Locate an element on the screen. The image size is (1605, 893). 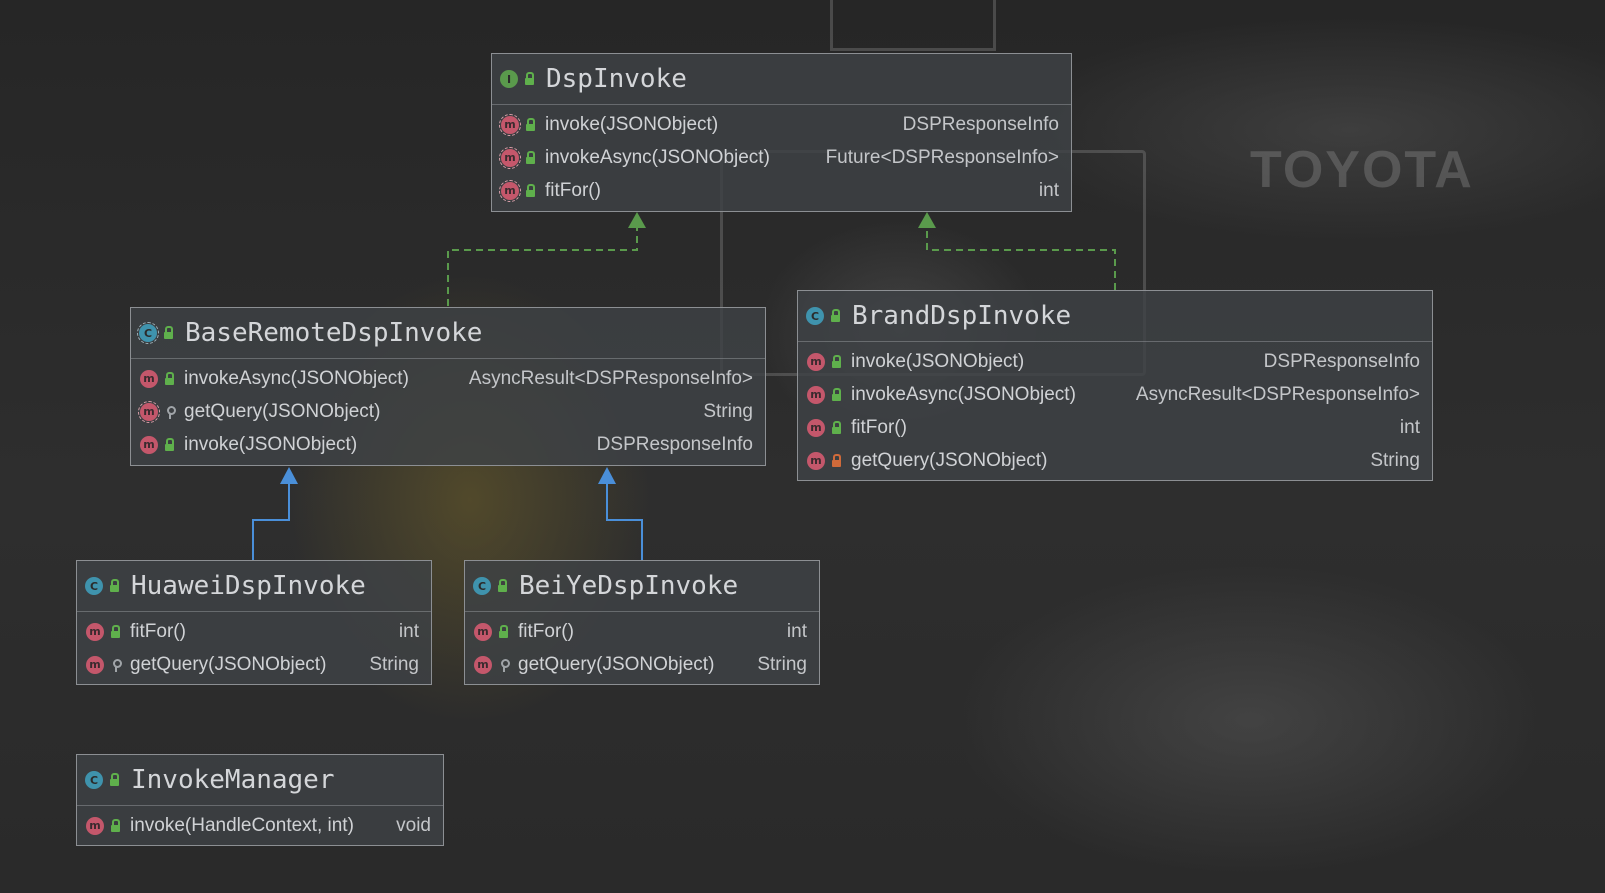
method-row: m invoke(HandleContext, int) void is located at coordinates (260, 825).